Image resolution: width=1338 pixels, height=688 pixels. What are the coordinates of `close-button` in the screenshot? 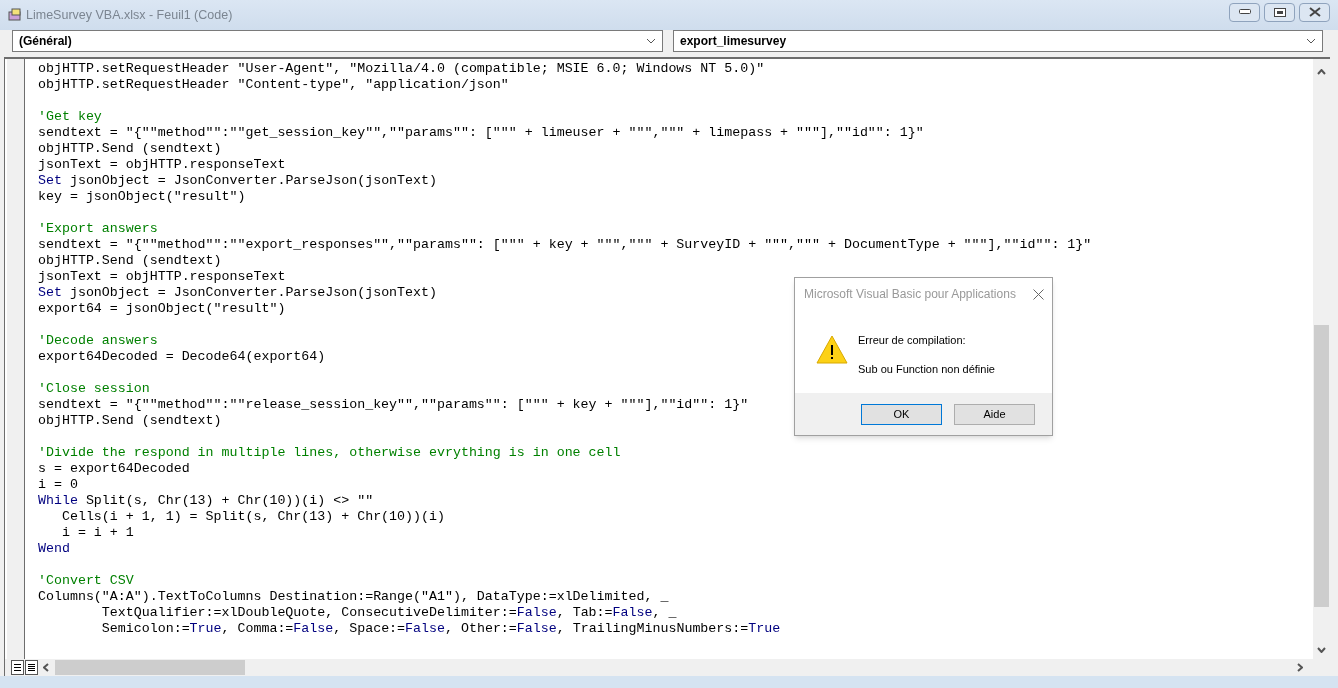 It's located at (1314, 12).